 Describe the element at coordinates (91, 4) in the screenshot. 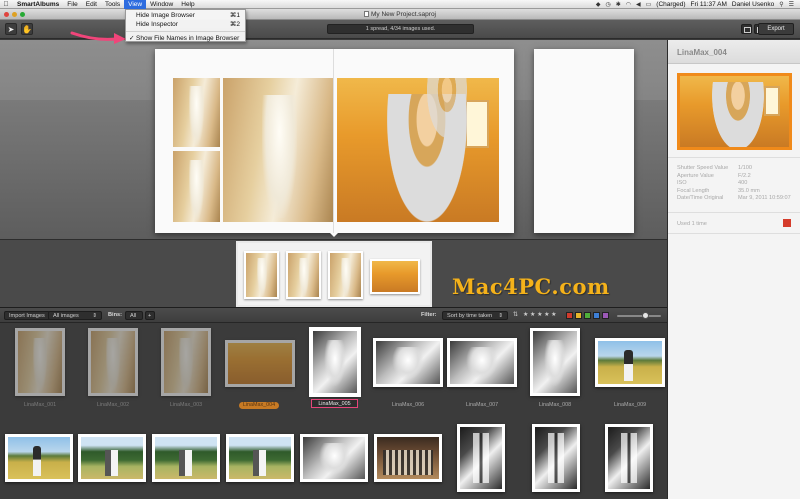

I see `menu-edit: Edit` at that location.